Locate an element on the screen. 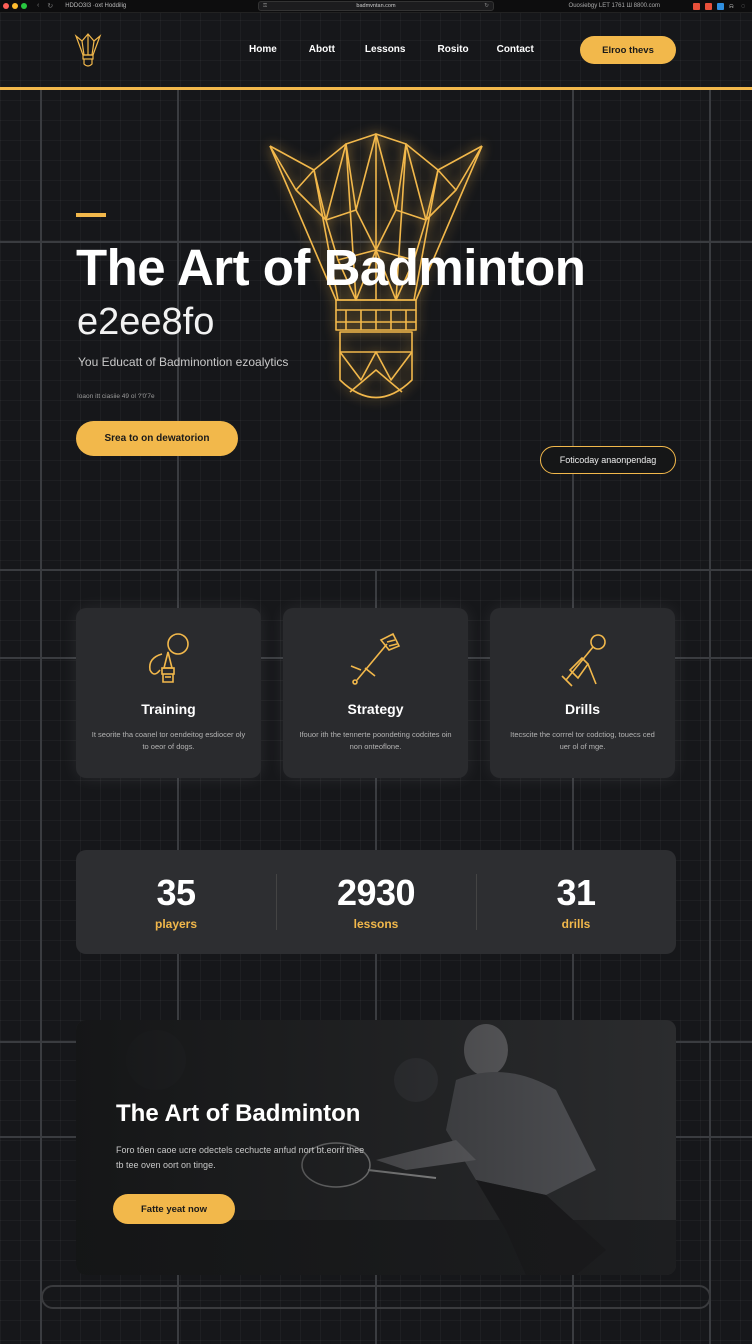  promo-button: Fatte yeat now is located at coordinates (174, 1209).